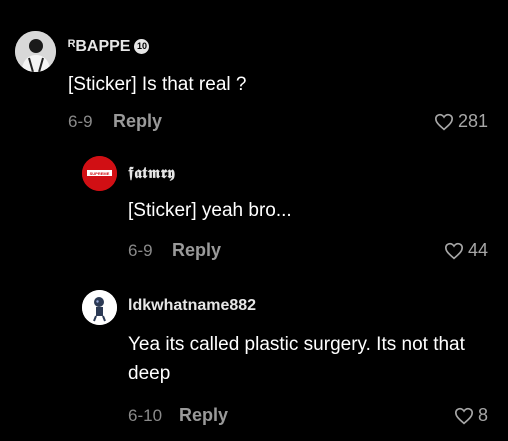  I want to click on like-button: 44, so click(466, 250).